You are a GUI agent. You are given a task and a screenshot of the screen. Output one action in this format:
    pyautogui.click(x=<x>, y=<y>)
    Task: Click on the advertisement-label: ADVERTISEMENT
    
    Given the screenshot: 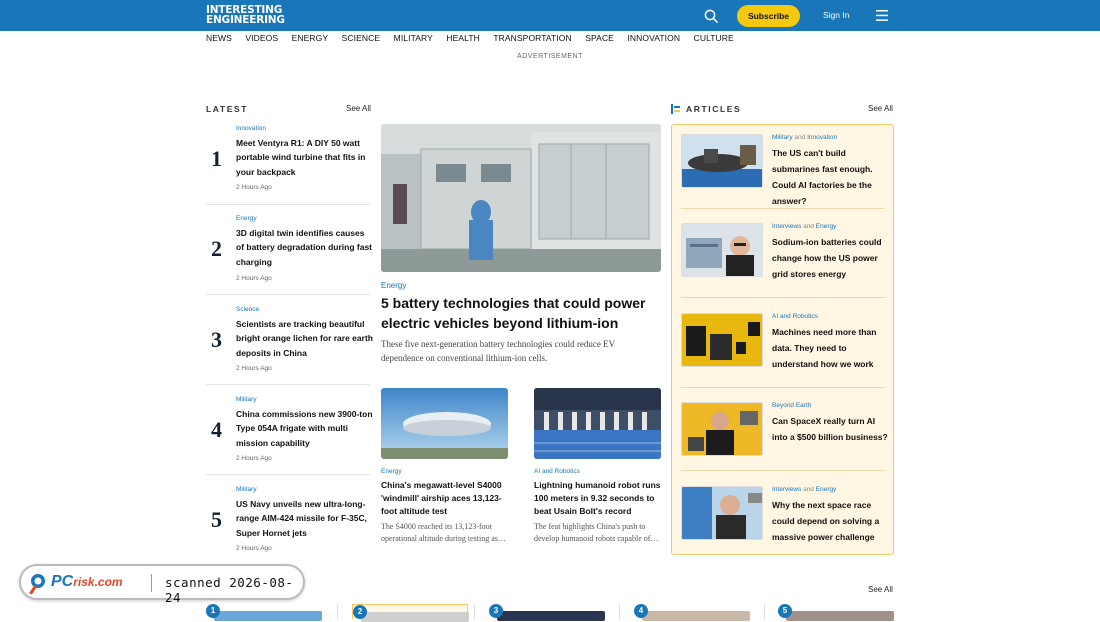 What is the action you would take?
    pyautogui.click(x=550, y=56)
    